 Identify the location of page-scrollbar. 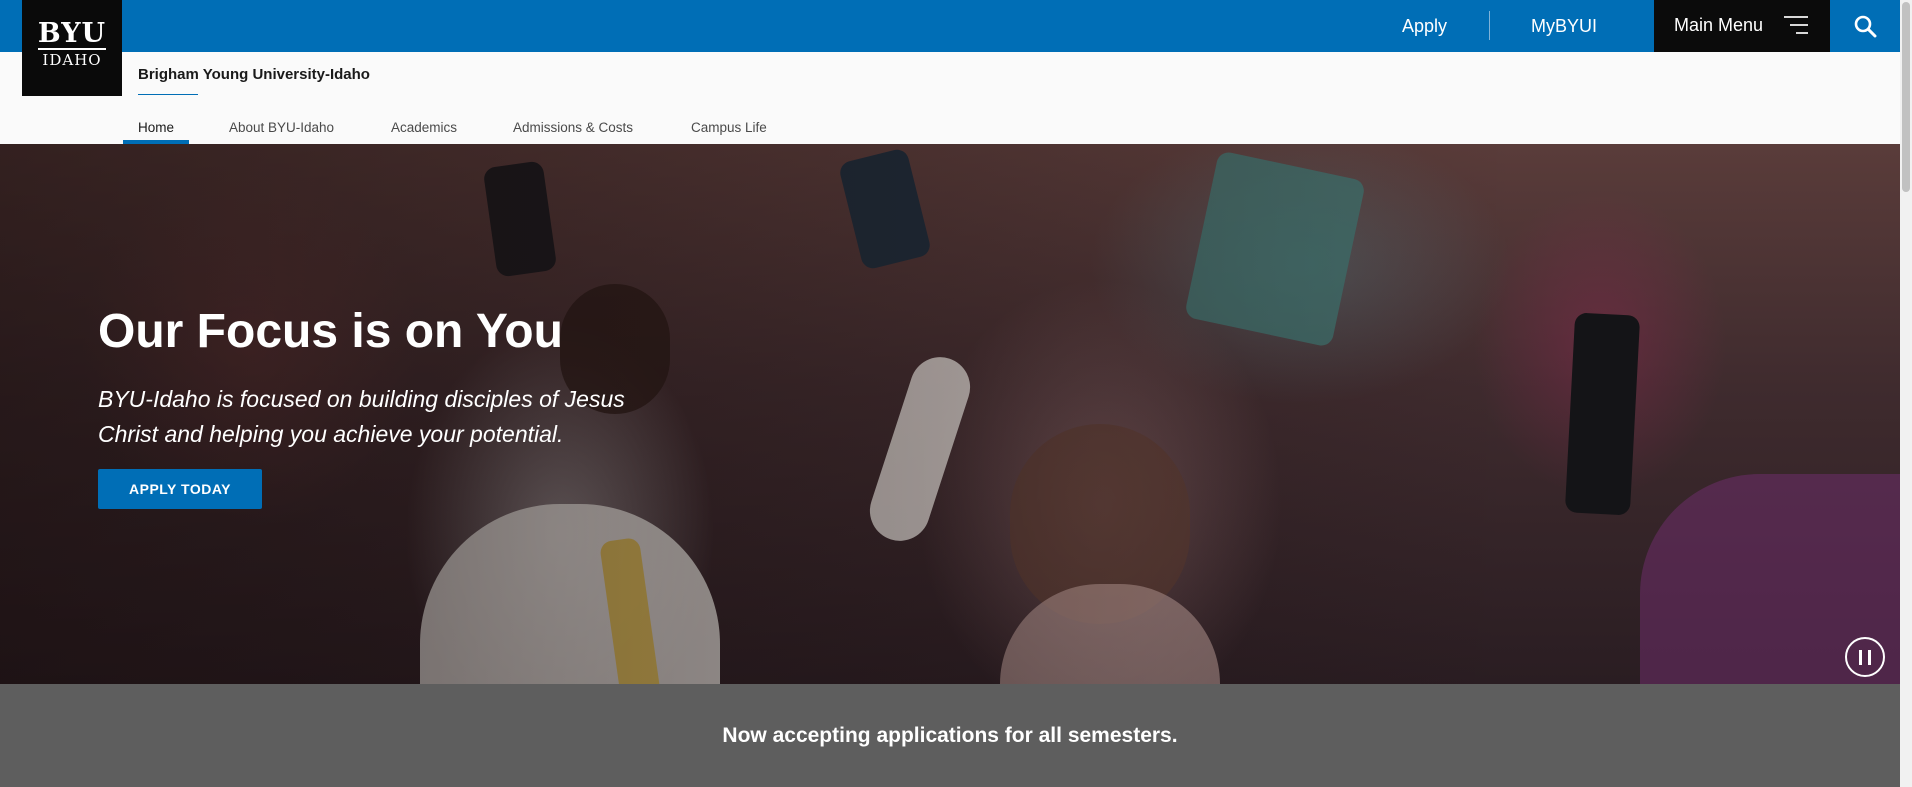
(1906, 393).